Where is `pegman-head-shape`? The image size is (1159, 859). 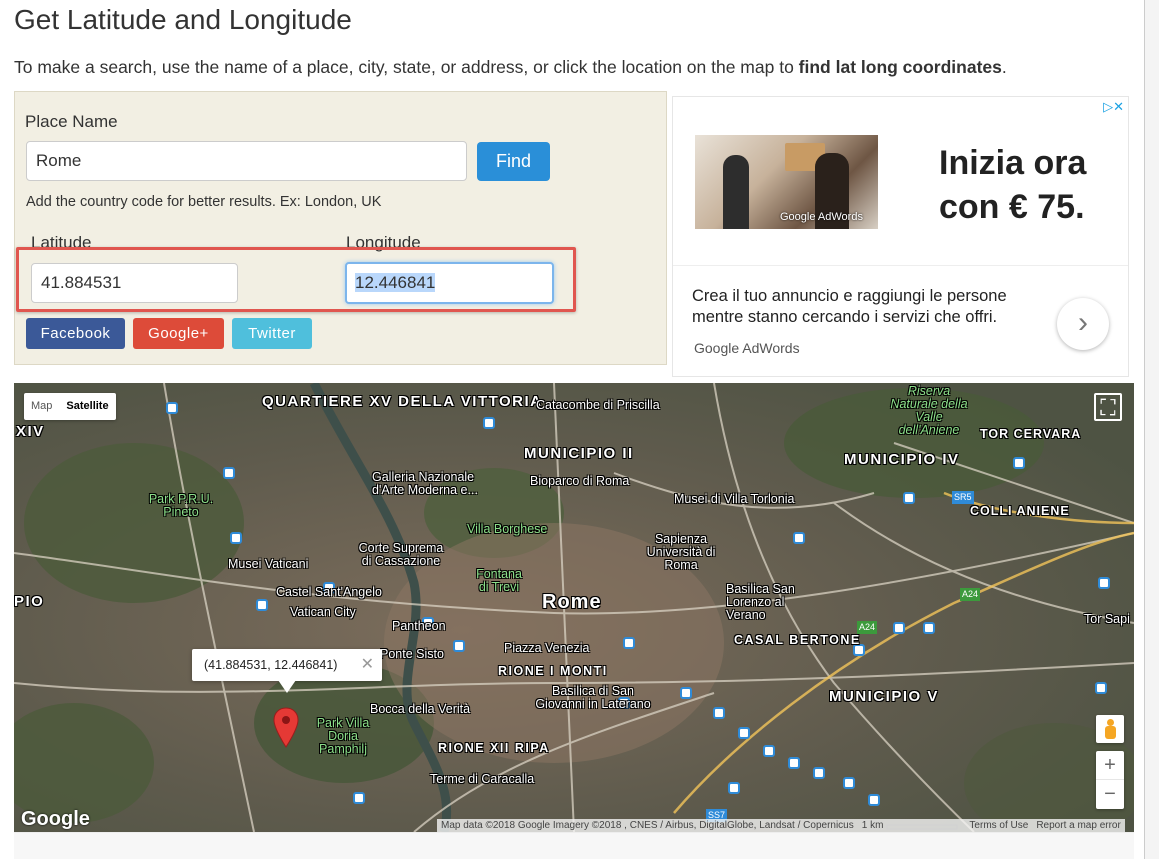
pegman-head-shape is located at coordinates (1110, 722).